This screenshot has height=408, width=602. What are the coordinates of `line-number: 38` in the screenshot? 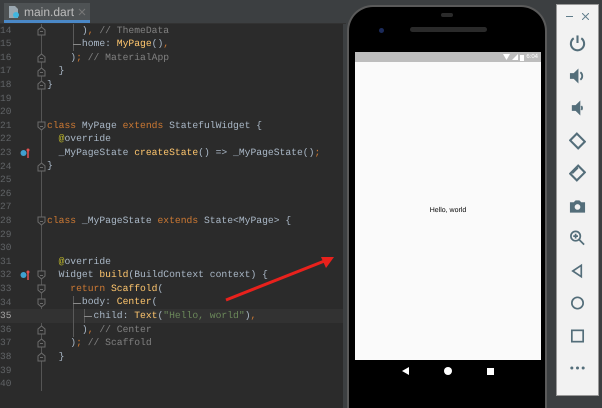 It's located at (6, 357).